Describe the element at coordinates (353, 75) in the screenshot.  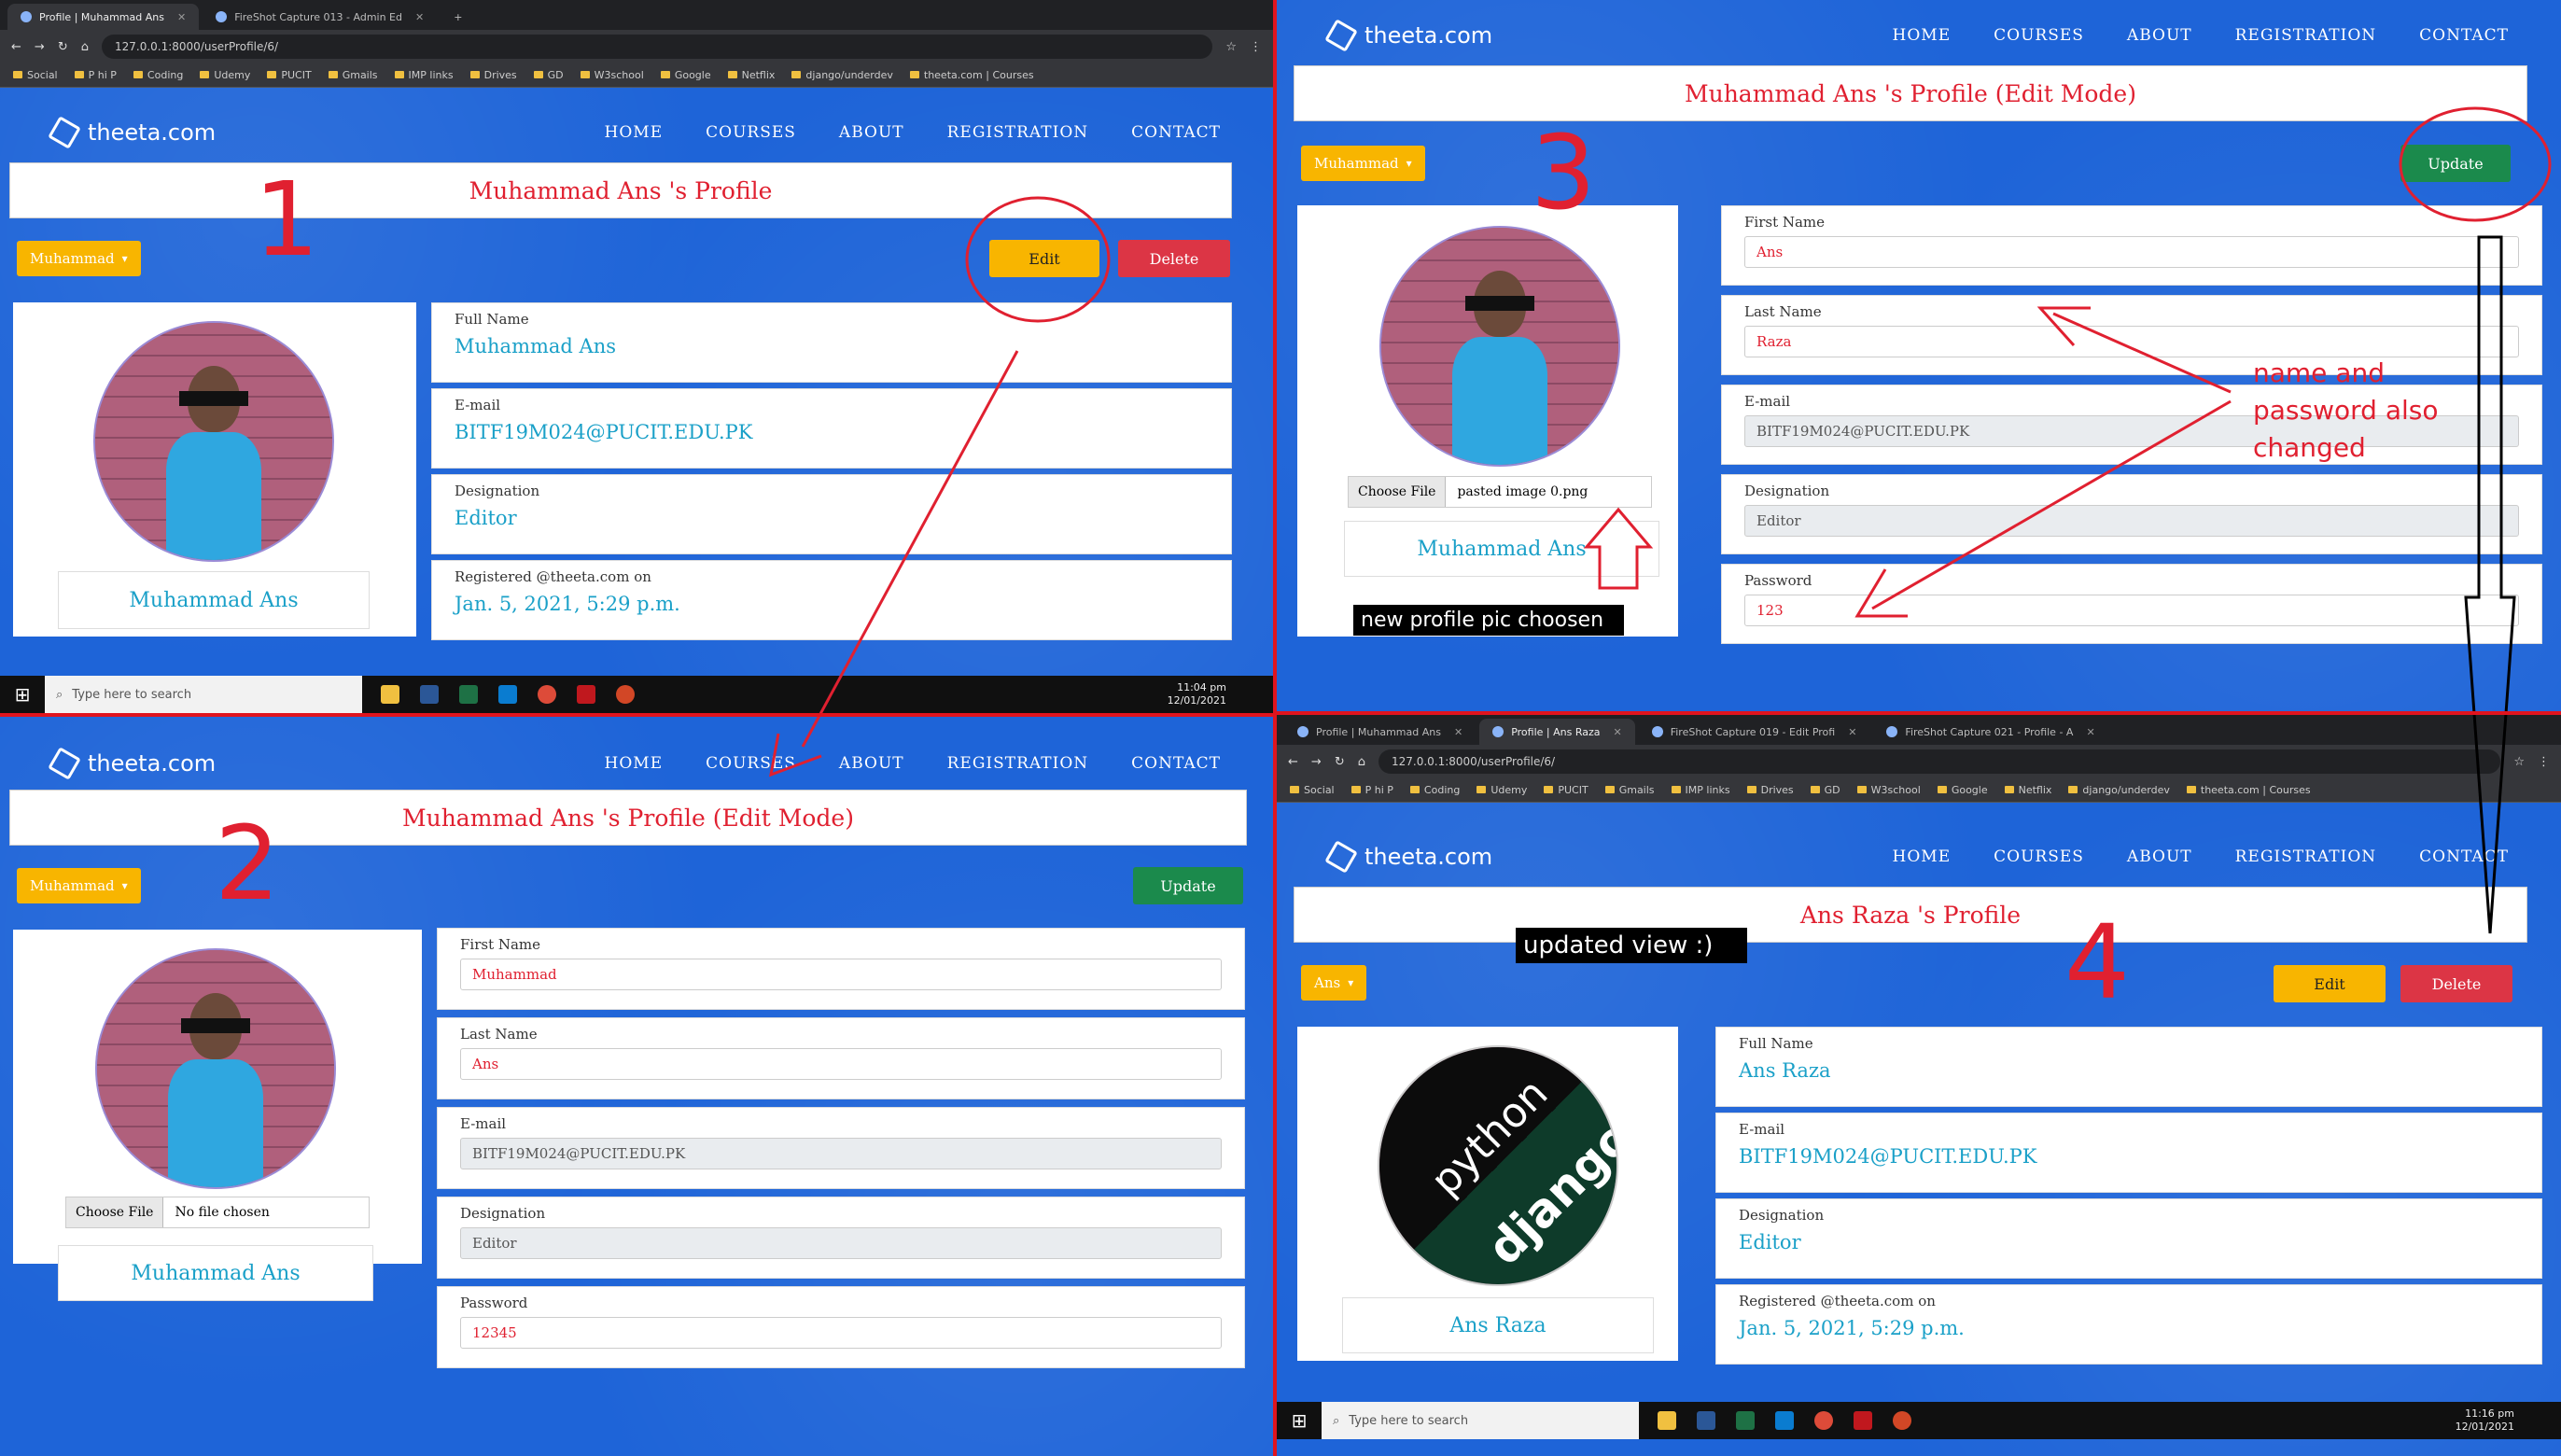
I see `bookmark: Gmails` at that location.